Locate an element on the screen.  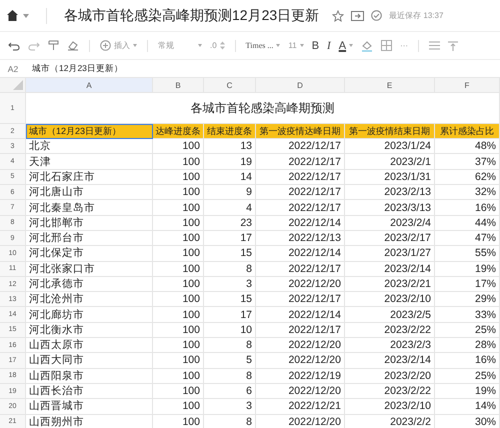
table-cell: 8 is located at coordinates (230, 376).